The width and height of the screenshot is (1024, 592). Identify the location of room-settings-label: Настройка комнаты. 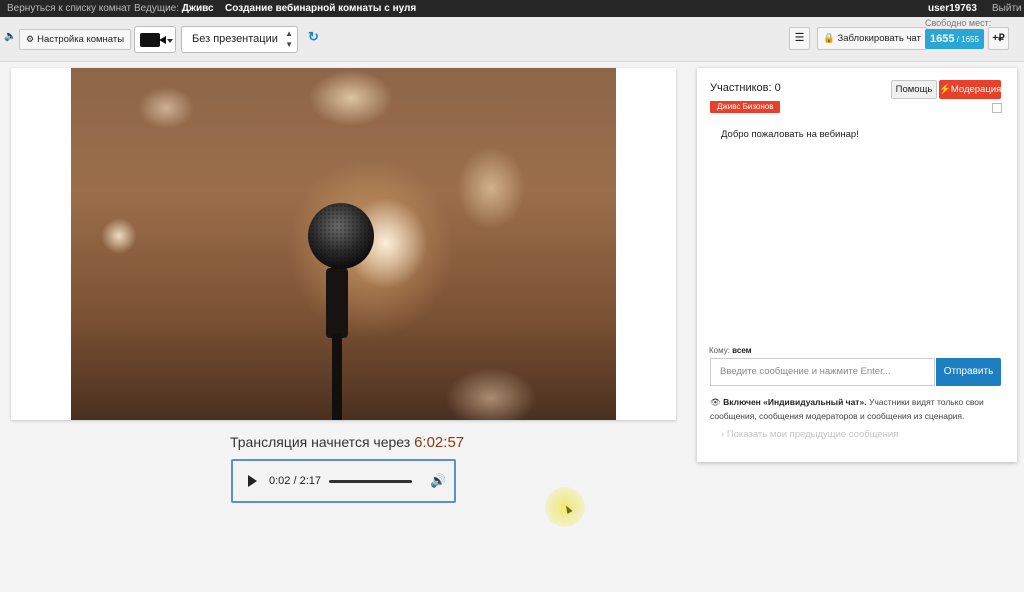
(81, 39).